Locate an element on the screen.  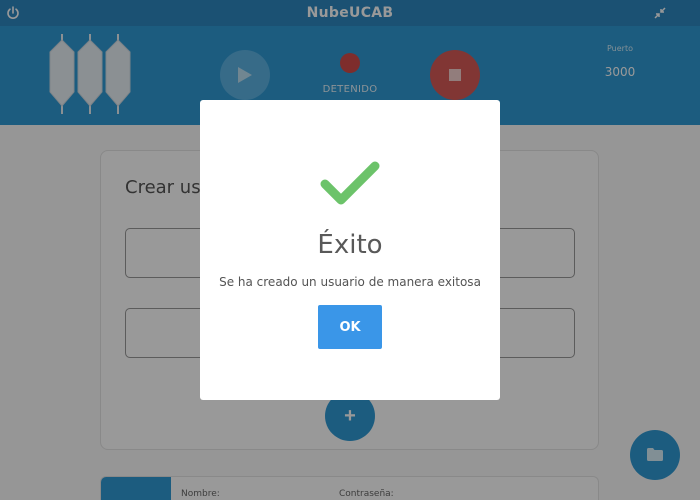
dialog-title: Éxito is located at coordinates (350, 245).